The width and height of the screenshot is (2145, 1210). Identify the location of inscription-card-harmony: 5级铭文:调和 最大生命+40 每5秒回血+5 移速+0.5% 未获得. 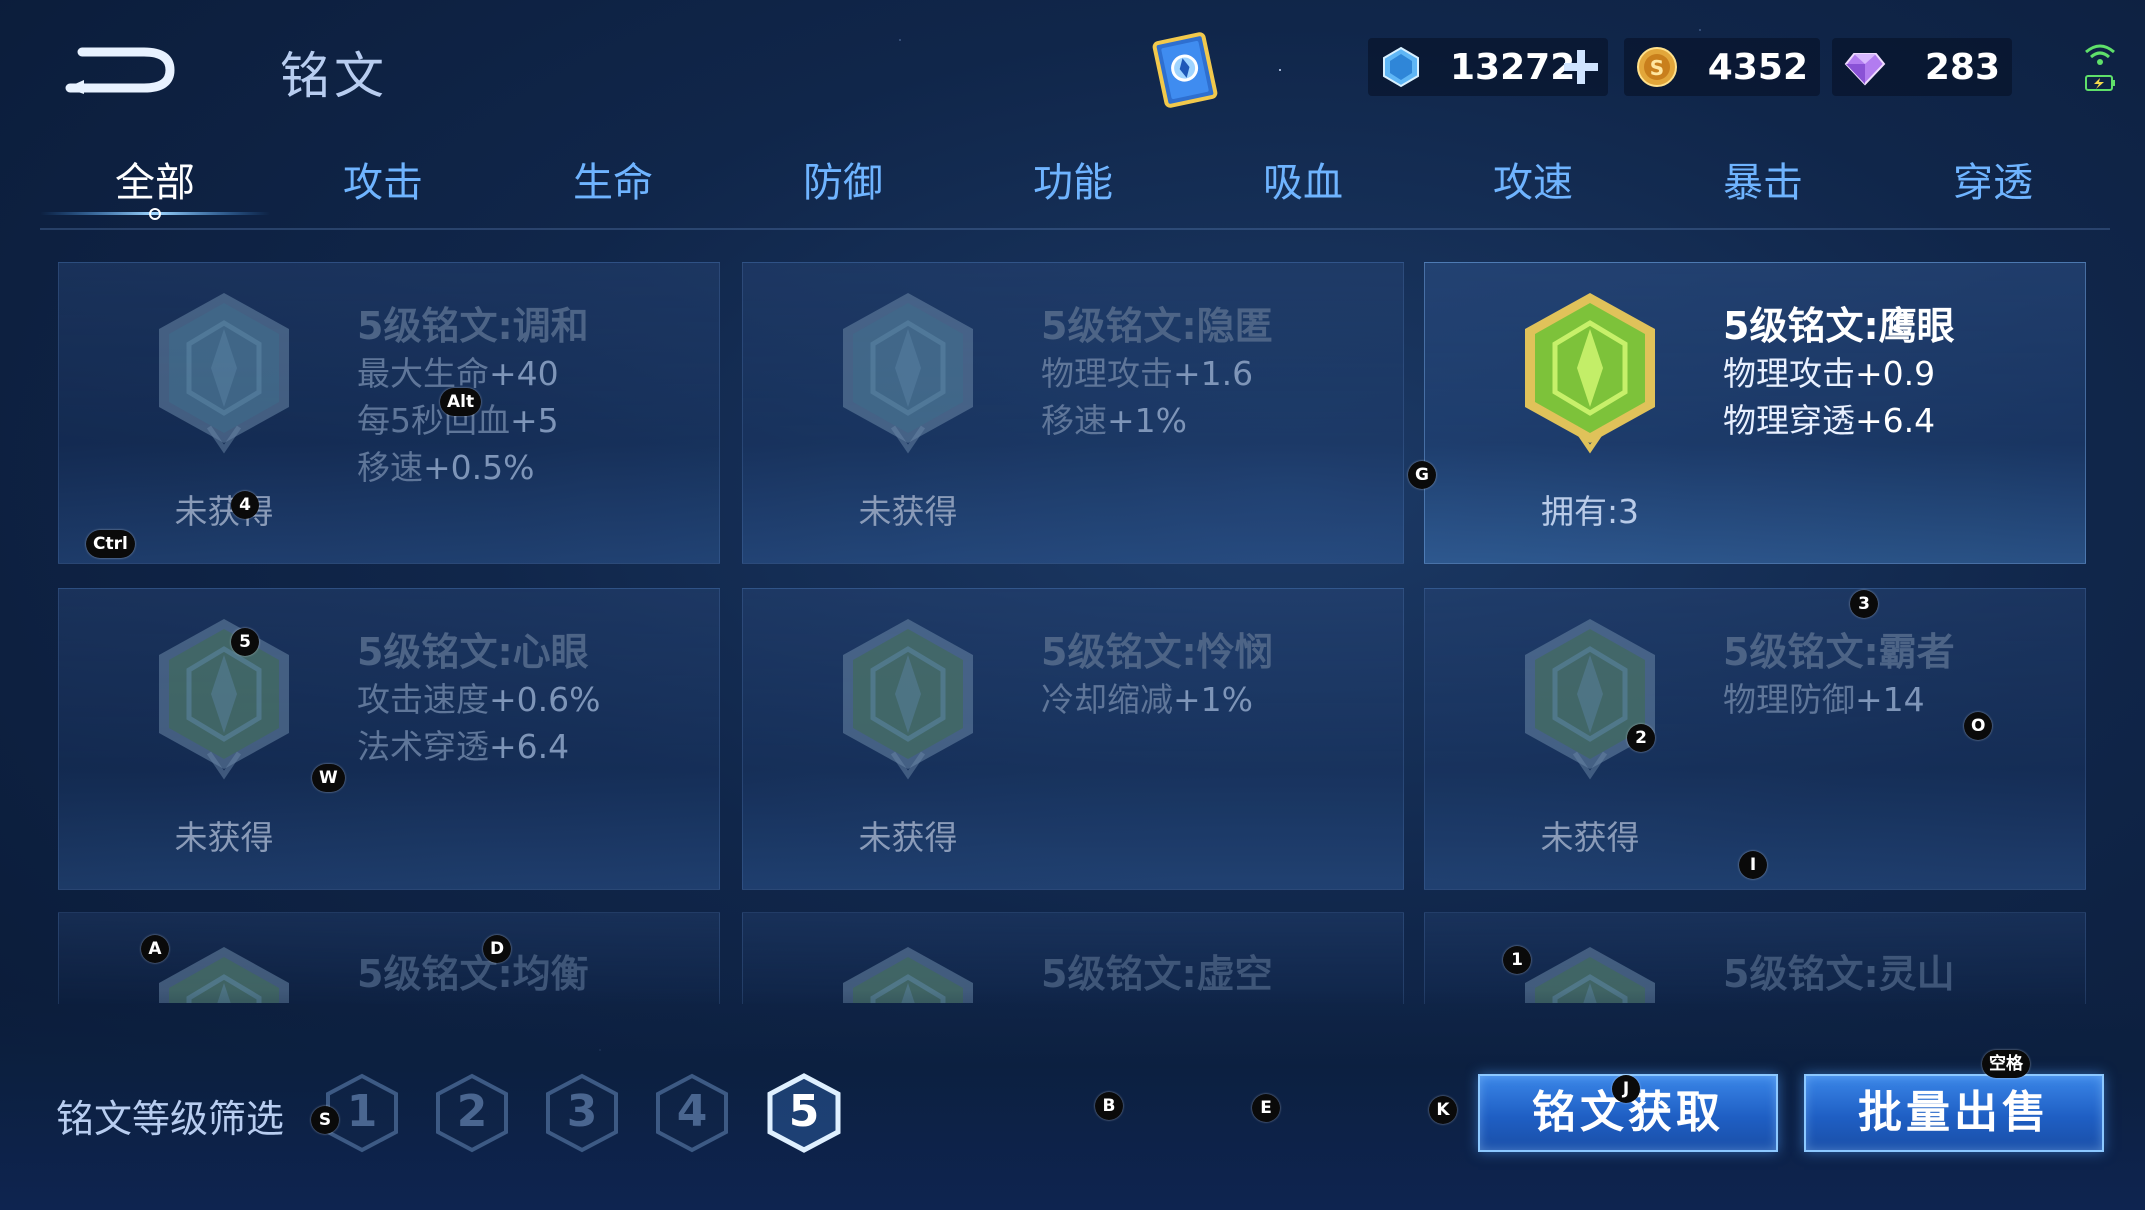
(389, 413).